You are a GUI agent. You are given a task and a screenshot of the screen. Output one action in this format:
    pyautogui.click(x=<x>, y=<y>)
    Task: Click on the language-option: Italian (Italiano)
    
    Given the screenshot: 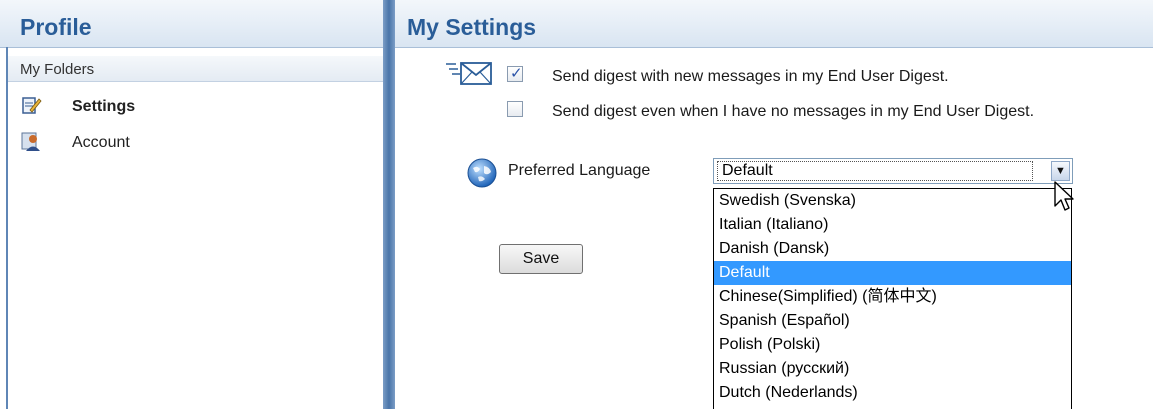 What is the action you would take?
    pyautogui.click(x=892, y=225)
    